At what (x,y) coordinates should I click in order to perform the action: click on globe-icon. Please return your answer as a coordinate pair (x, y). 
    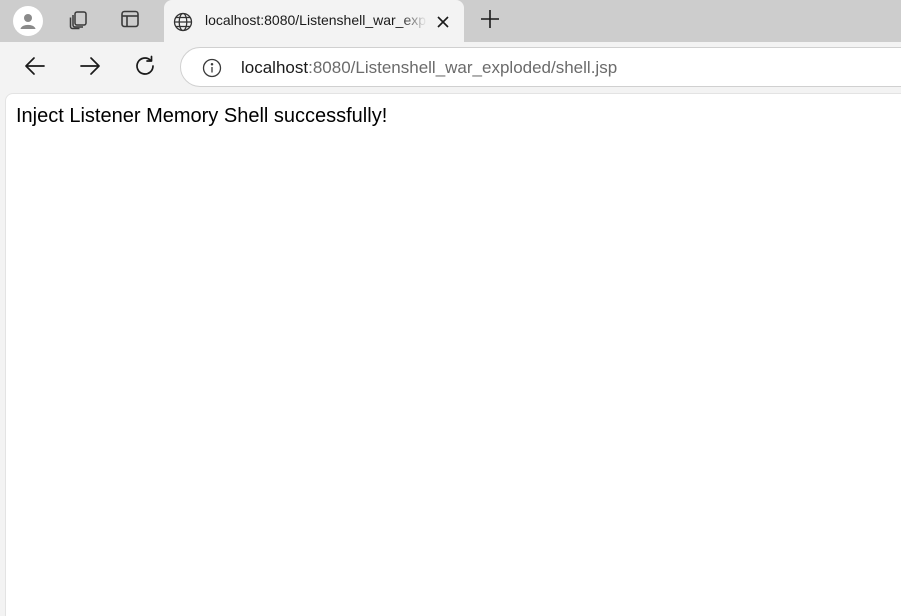
    Looking at the image, I should click on (183, 22).